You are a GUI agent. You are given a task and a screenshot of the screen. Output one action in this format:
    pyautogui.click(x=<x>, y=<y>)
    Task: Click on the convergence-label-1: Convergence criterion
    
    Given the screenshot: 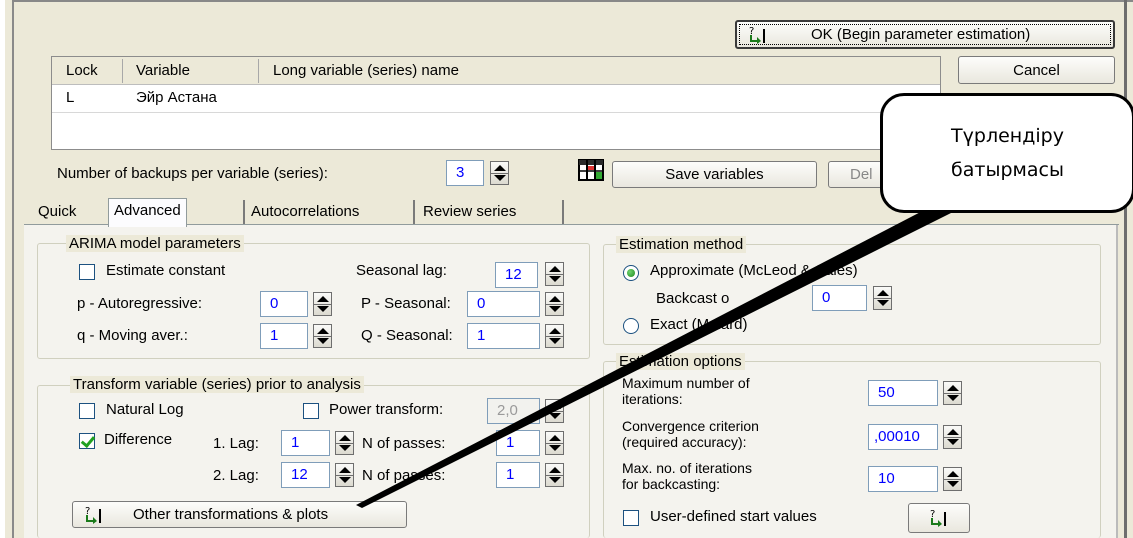 What is the action you would take?
    pyautogui.click(x=690, y=426)
    